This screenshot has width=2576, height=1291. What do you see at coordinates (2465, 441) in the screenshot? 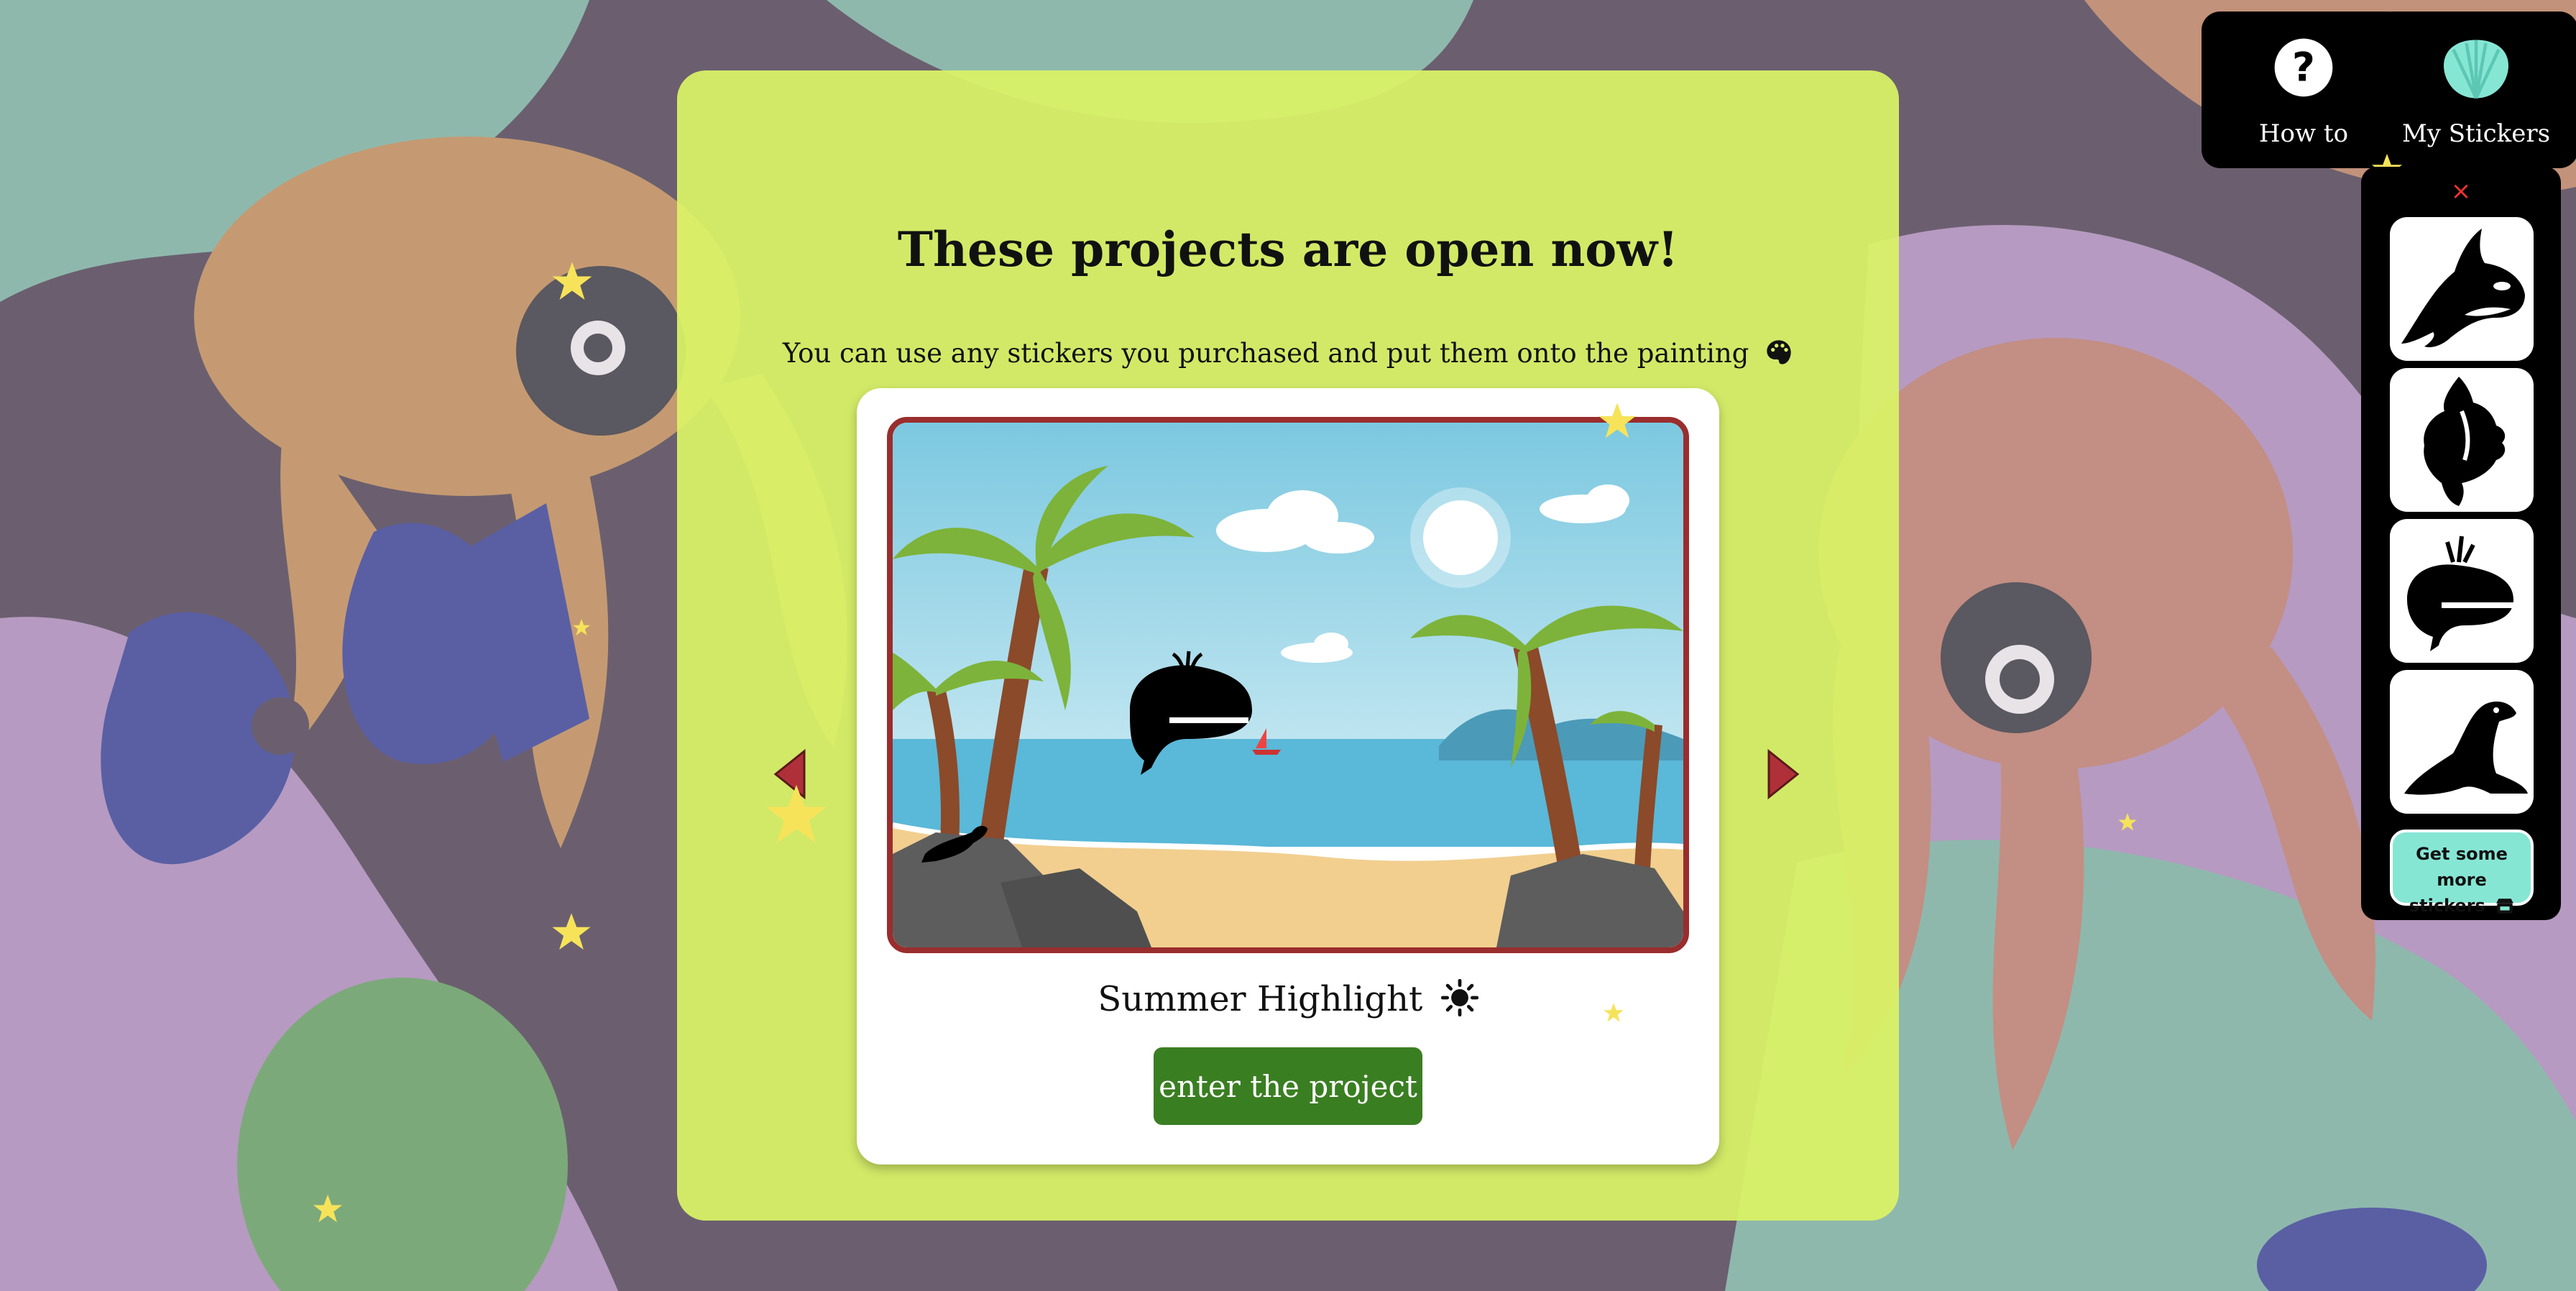
I see `conch-shell-icon` at bounding box center [2465, 441].